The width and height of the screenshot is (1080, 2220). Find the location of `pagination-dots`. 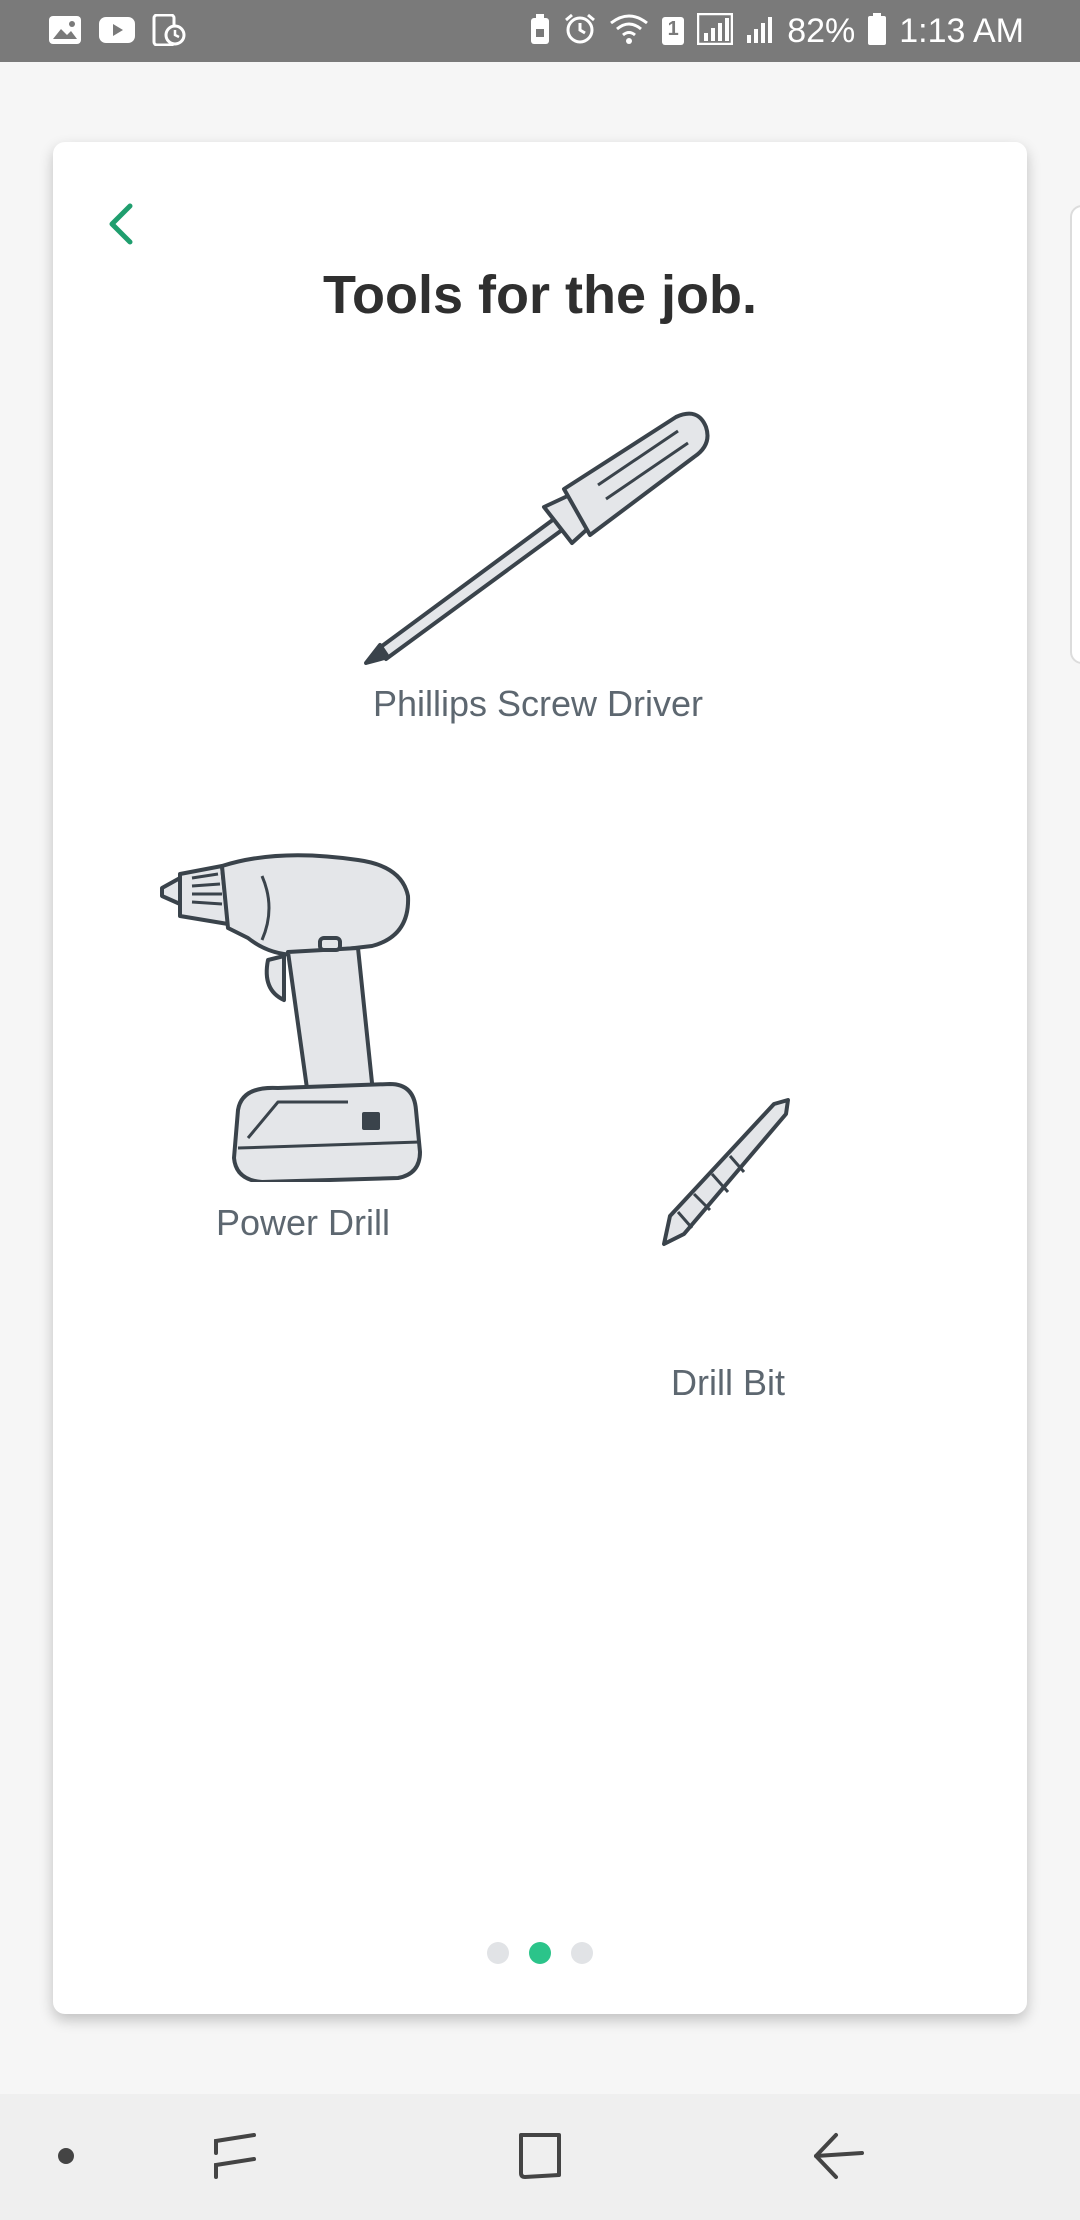

pagination-dots is located at coordinates (540, 1953).